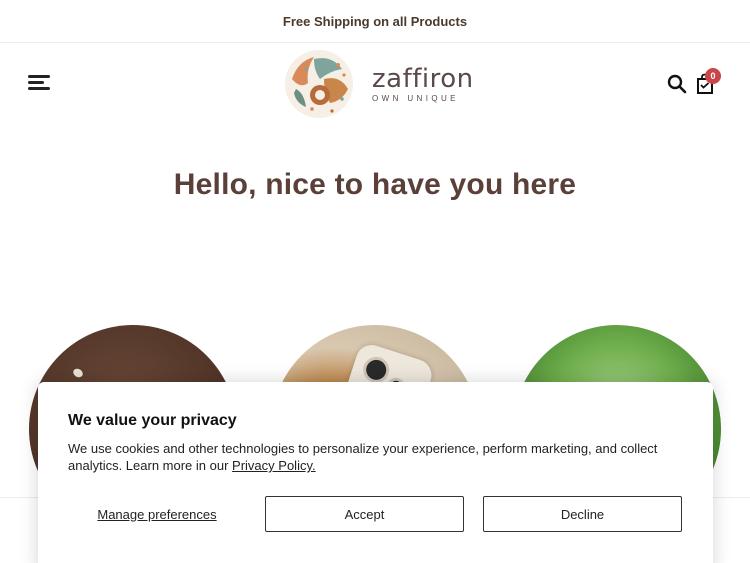 Image resolution: width=750 pixels, height=563 pixels. Describe the element at coordinates (157, 514) in the screenshot. I see `manage-preferences-link: Manage preferences` at that location.